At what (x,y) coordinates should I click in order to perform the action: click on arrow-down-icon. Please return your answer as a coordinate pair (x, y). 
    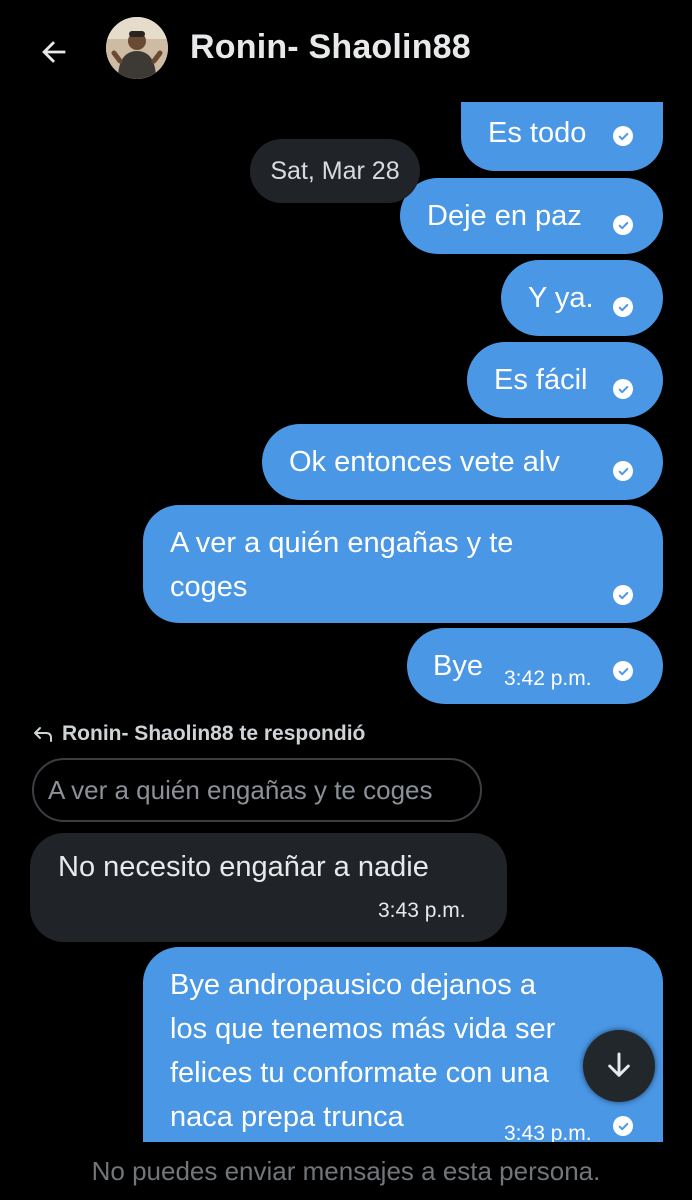
    Looking at the image, I should click on (619, 1064).